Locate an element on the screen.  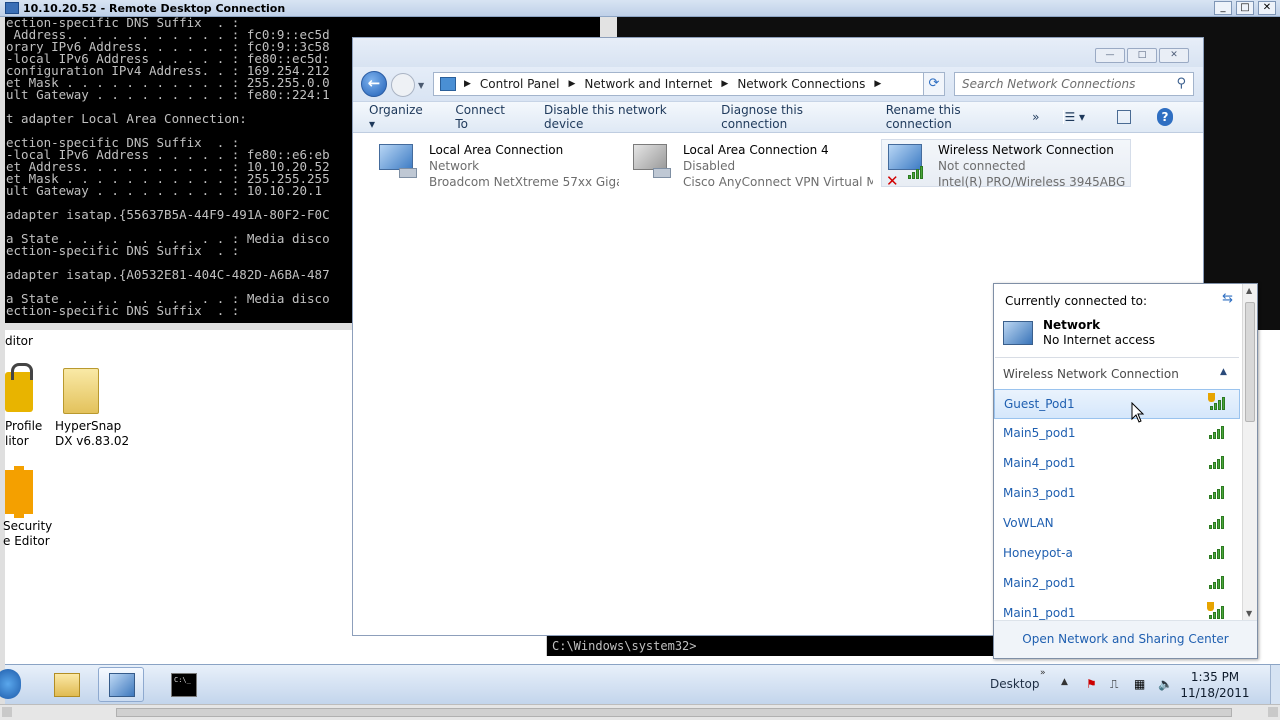
action-center-icon: ⚑ is located at coordinates (1093, 684).